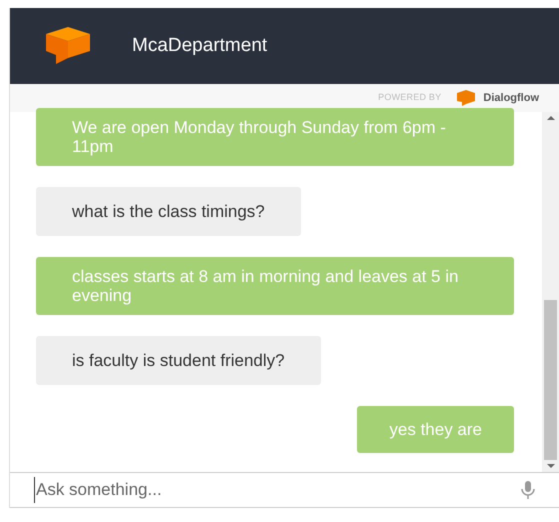 The height and width of the screenshot is (522, 559). I want to click on user-message: what is the class timings?, so click(168, 211).